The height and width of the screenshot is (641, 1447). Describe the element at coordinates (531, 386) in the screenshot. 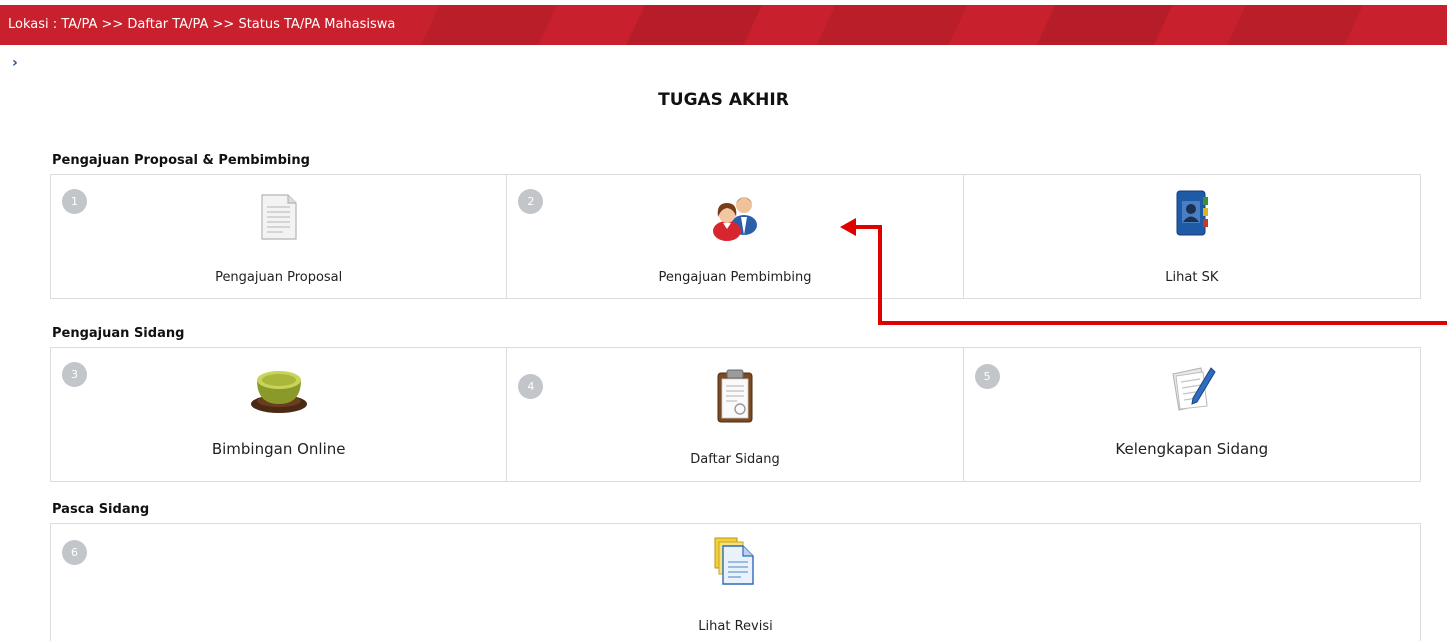

I see `step-badge: 4` at that location.